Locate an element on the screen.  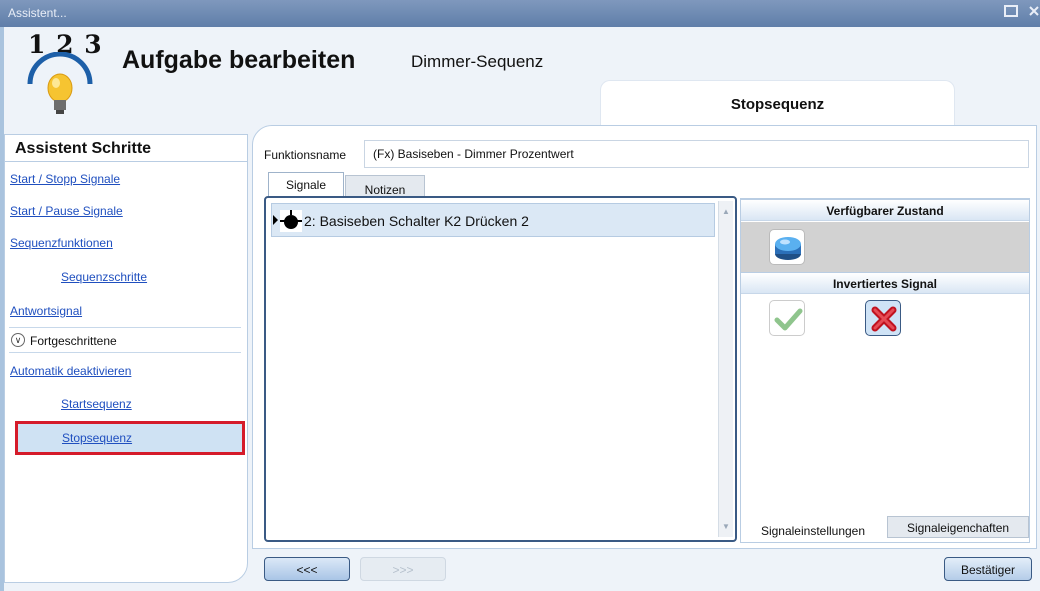
step-stopsequenz-selected: Stopsequenz is located at coordinates (130, 438).